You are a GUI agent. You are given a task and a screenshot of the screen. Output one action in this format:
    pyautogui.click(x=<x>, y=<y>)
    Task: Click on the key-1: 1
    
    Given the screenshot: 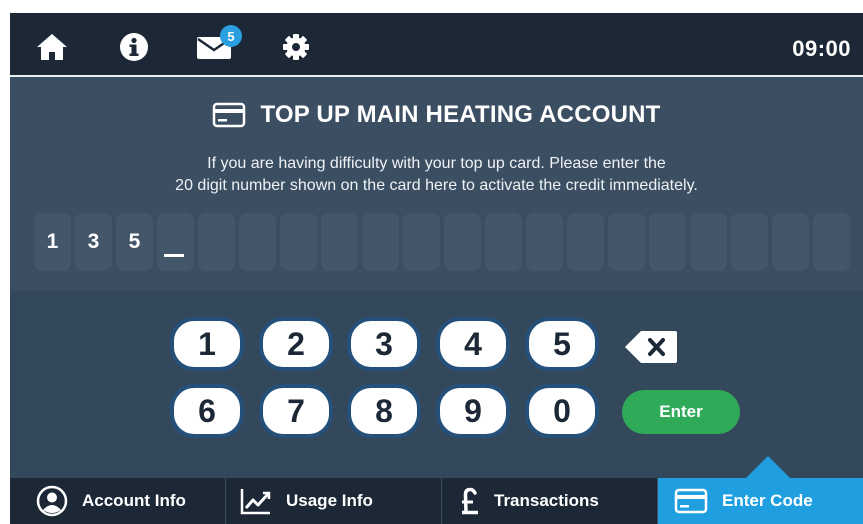 What is the action you would take?
    pyautogui.click(x=207, y=344)
    